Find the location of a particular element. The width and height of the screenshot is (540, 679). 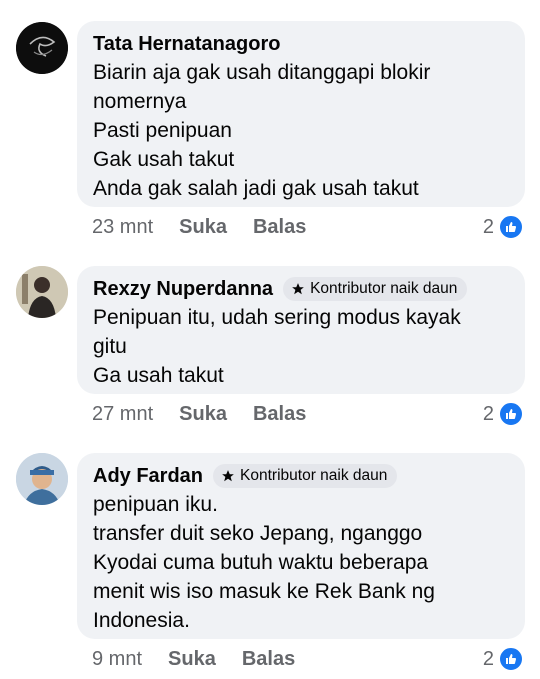

timestamp: 23 mnt is located at coordinates (122, 227).